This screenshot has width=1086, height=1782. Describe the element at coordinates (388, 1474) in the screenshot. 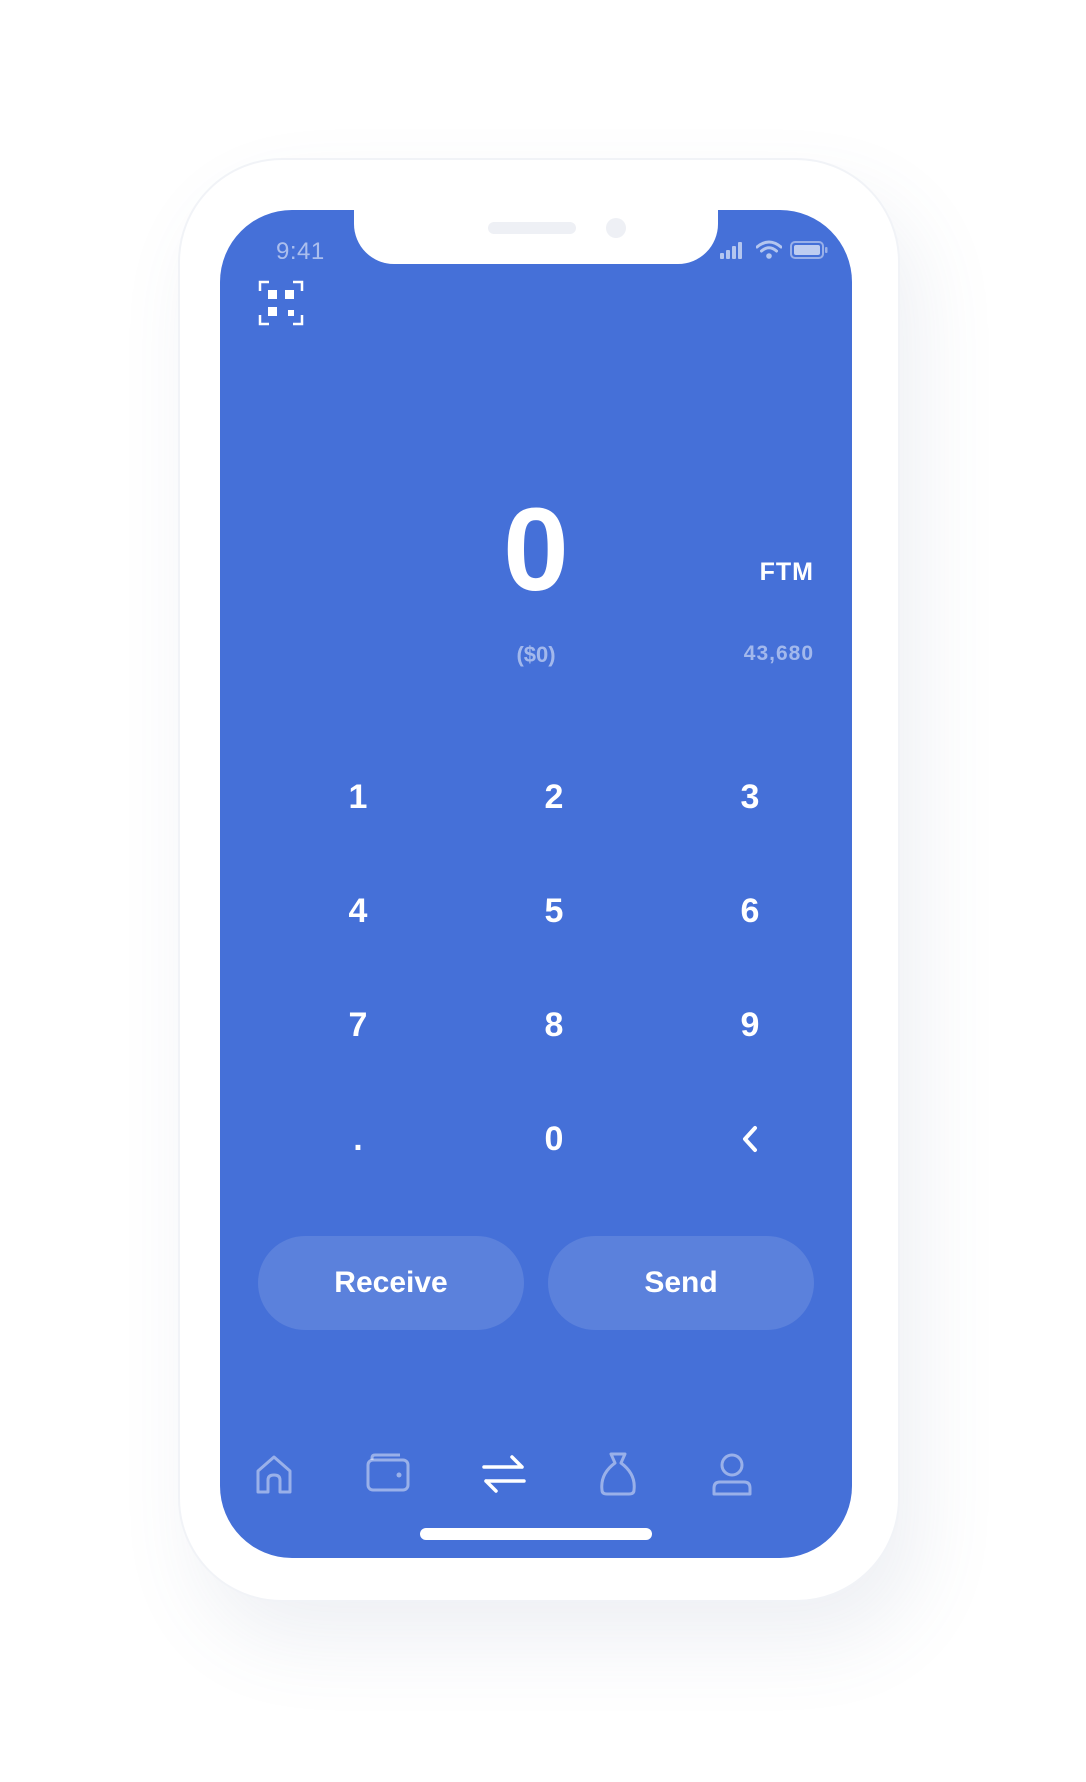

I see `wallet-icon` at that location.